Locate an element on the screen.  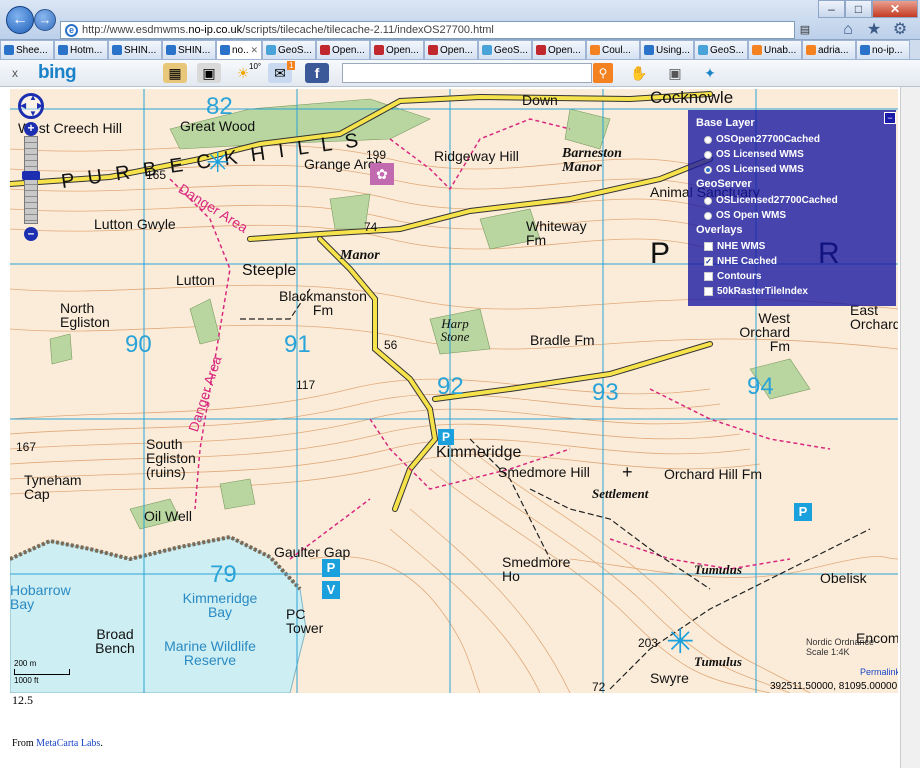
map-attribution: Nordic Ordnance Scale 1:4K is located at coordinates (840, 647).